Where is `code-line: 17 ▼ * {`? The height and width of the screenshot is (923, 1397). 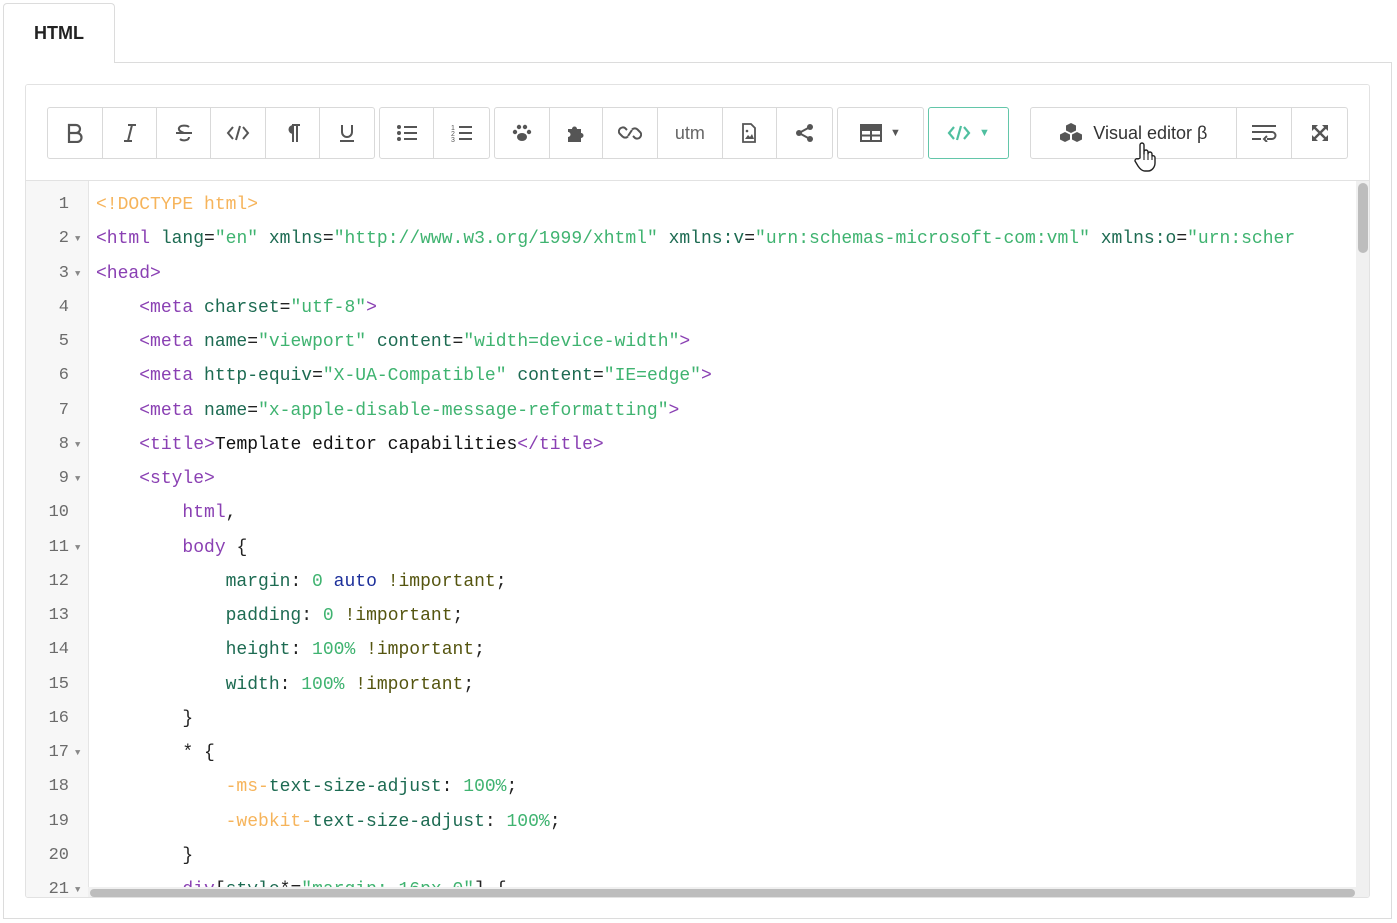
code-line: 17 ▼ * { is located at coordinates (697, 753).